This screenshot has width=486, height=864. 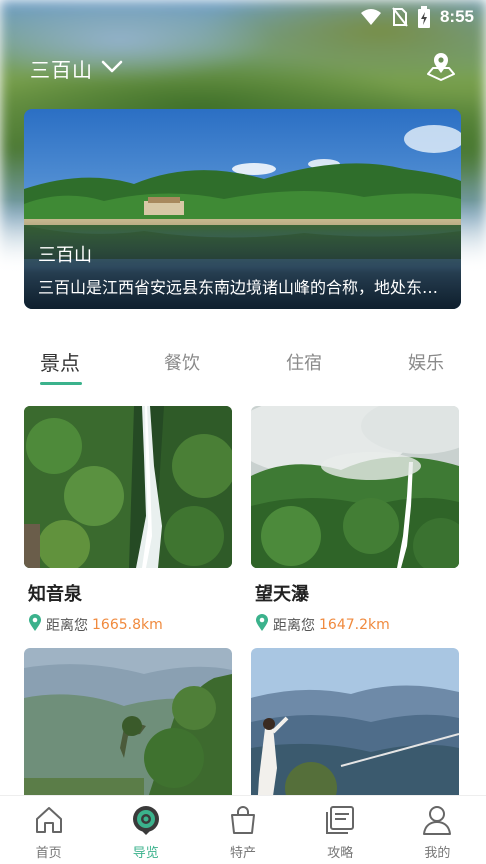 I want to click on wifi-icon, so click(x=371, y=17).